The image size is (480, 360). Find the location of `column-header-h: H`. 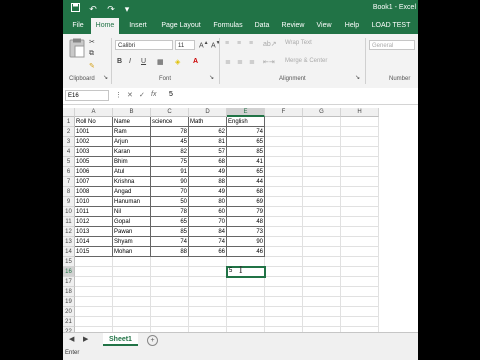

column-header-h: H is located at coordinates (360, 112).